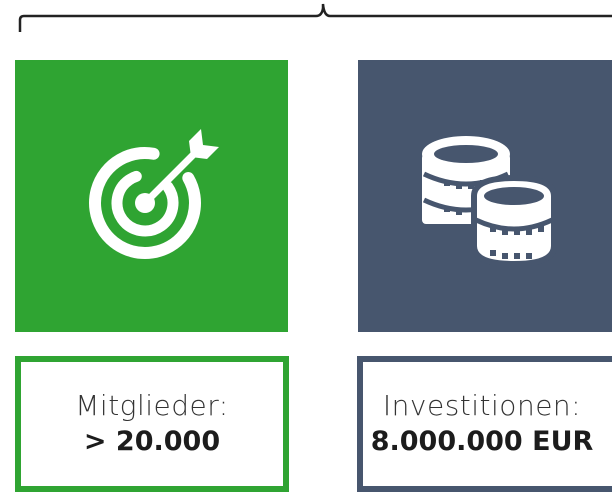 Image resolution: width=612 pixels, height=492 pixels. Describe the element at coordinates (484, 424) in the screenshot. I see `investments-stat-box: Investitionen: 8.000.000 EUR` at that location.